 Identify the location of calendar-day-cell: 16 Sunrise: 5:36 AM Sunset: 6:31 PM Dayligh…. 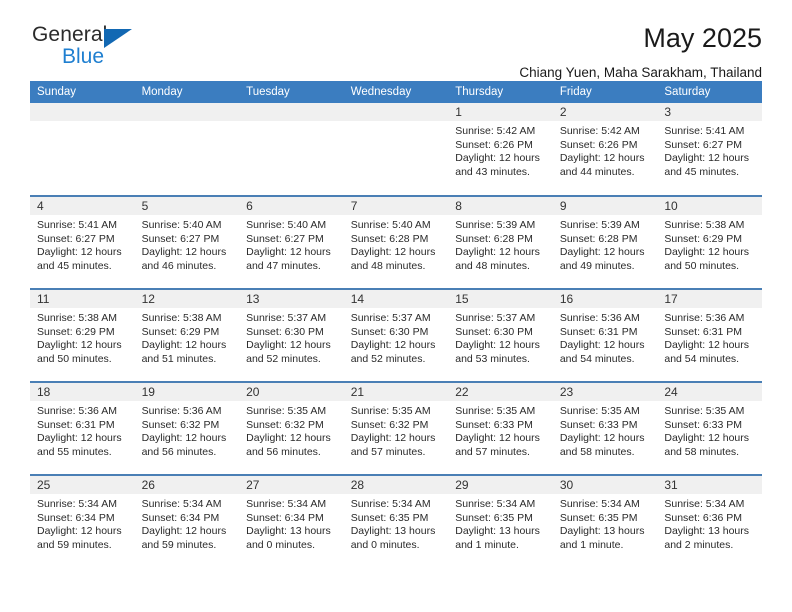
(605, 335).